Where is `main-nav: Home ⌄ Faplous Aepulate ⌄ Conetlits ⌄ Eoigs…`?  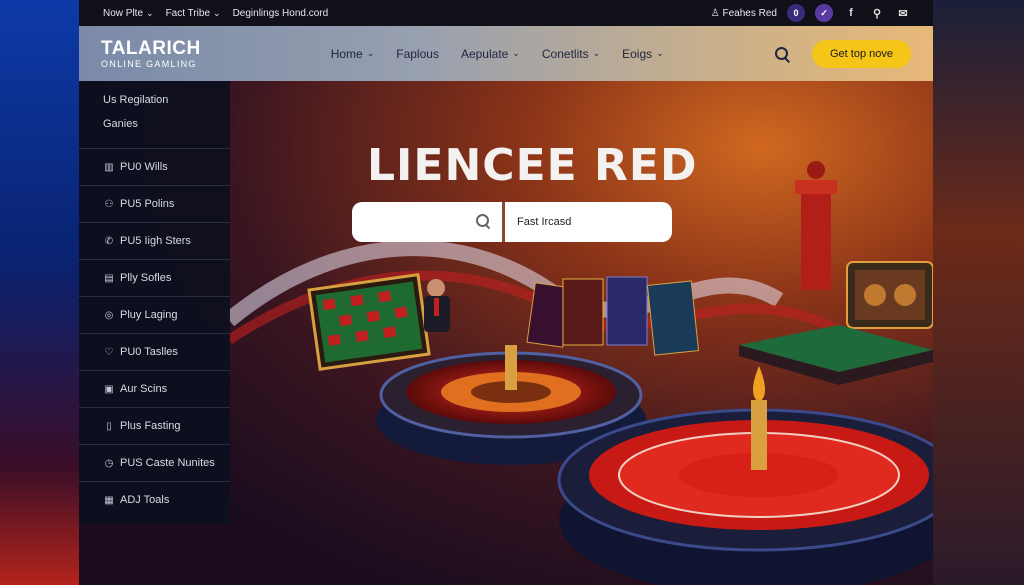
main-nav: Home ⌄ Faplous Aepulate ⌄ Conetlits ⌄ Eoigs… is located at coordinates (497, 54).